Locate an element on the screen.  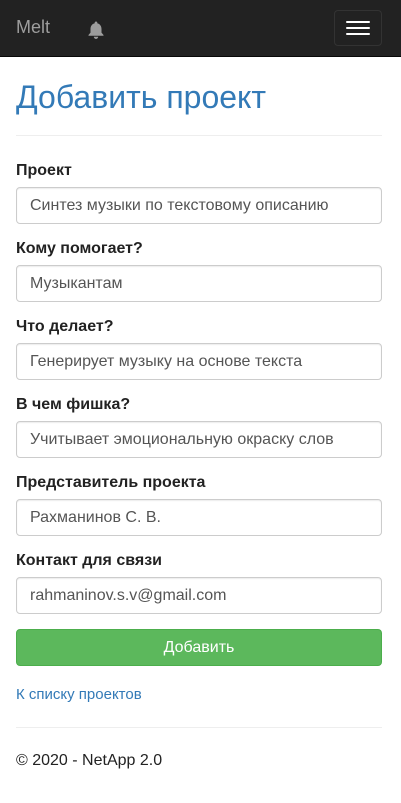
project-input is located at coordinates (199, 205).